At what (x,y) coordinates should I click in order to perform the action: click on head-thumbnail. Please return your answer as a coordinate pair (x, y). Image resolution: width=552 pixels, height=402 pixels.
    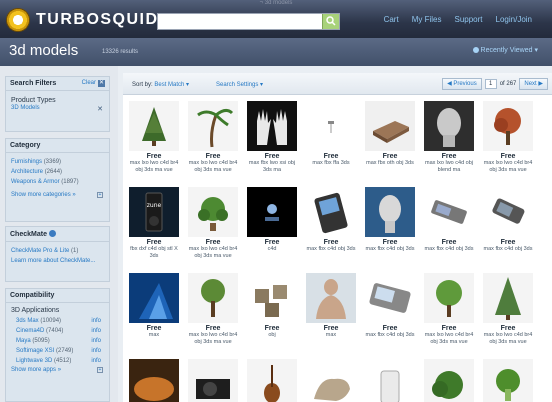
    Looking at the image, I should click on (449, 126).